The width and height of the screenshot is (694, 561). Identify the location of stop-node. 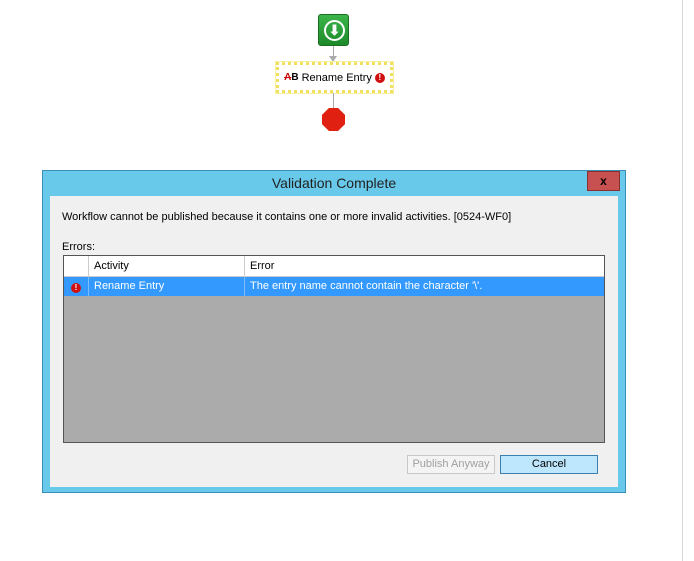
(333, 119).